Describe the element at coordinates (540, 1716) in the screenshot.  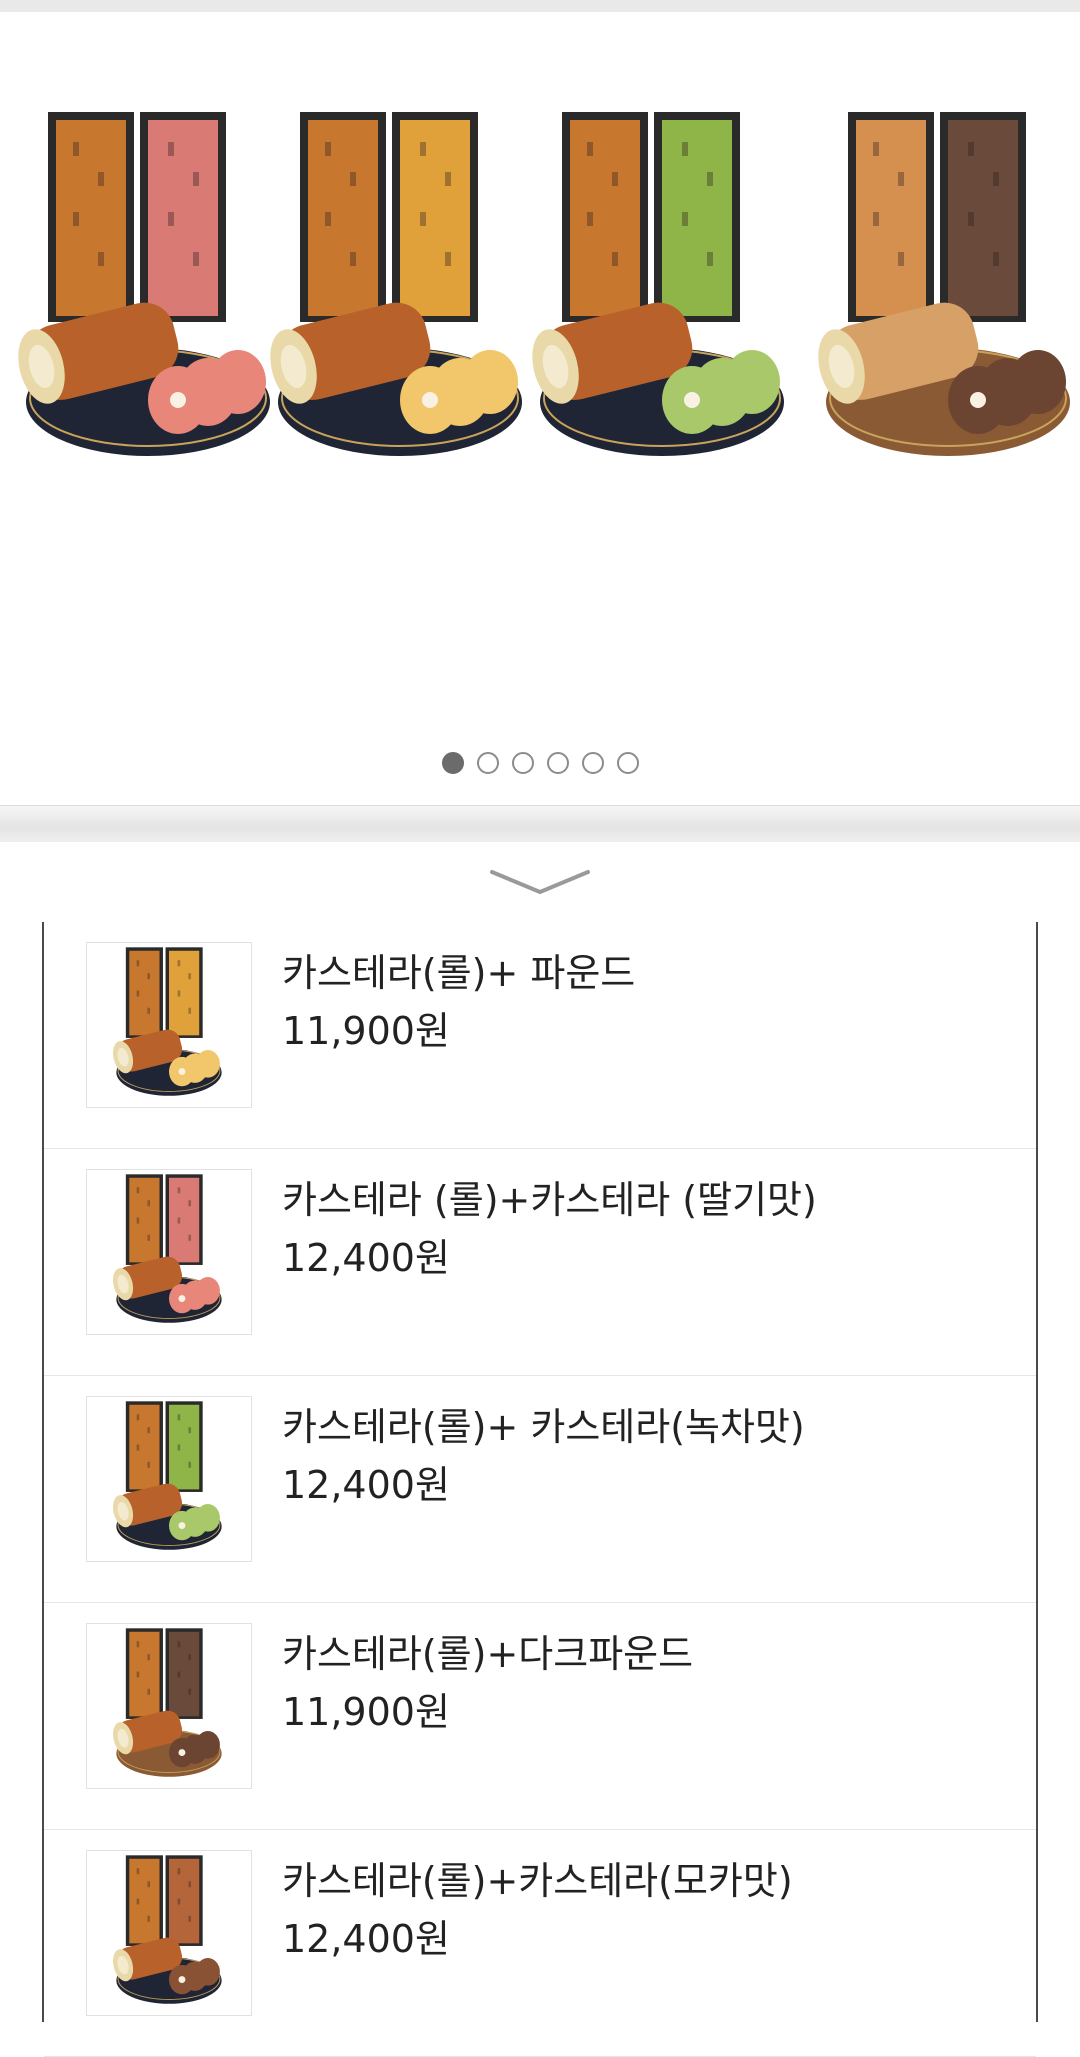
I see `product-option-item: 카스테라(롤)+다크파운드 11,900원` at that location.